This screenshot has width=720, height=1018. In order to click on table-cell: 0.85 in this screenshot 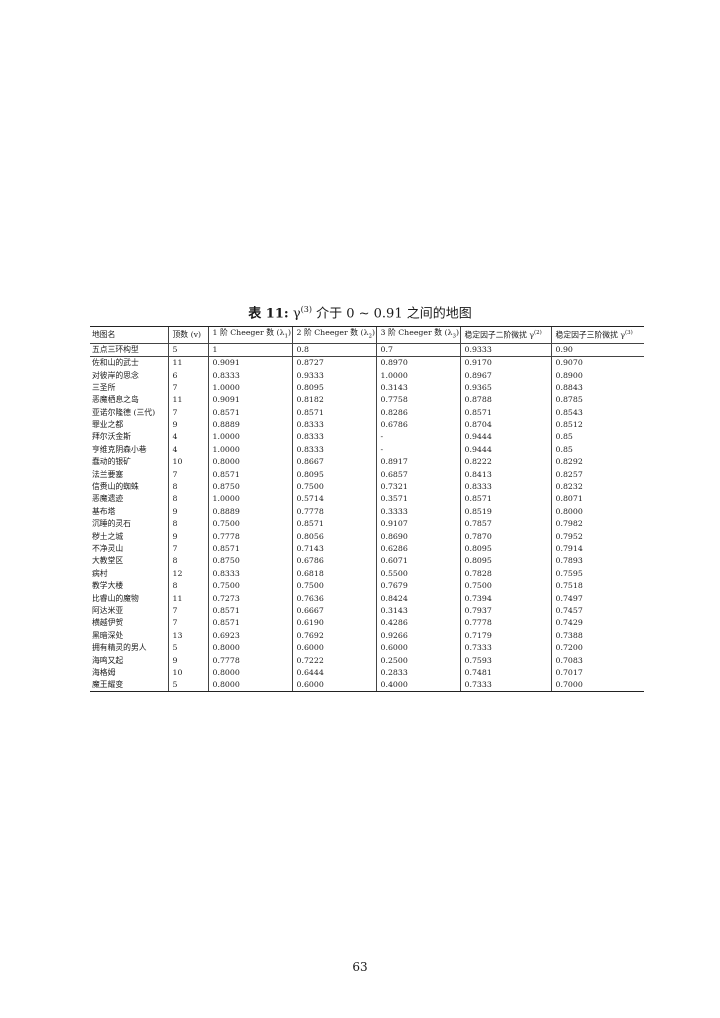, I will do `click(597, 437)`.